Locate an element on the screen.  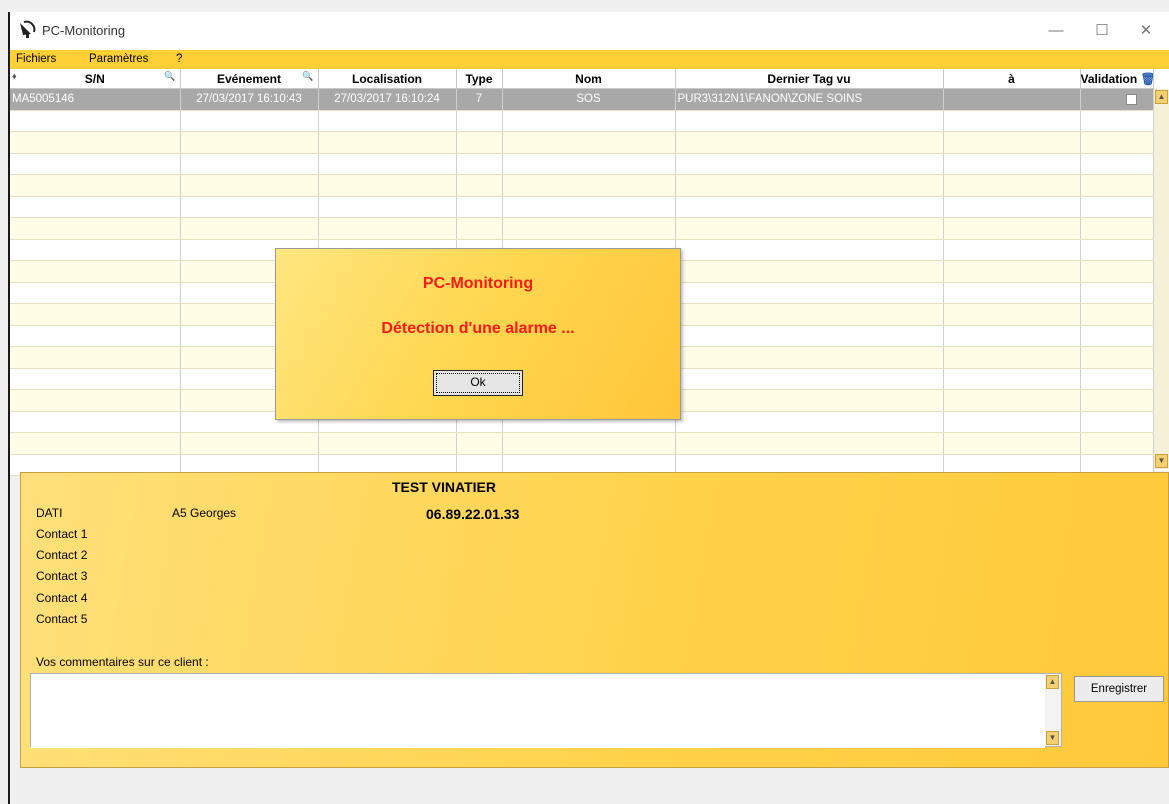
menu-help: ? is located at coordinates (179, 59).